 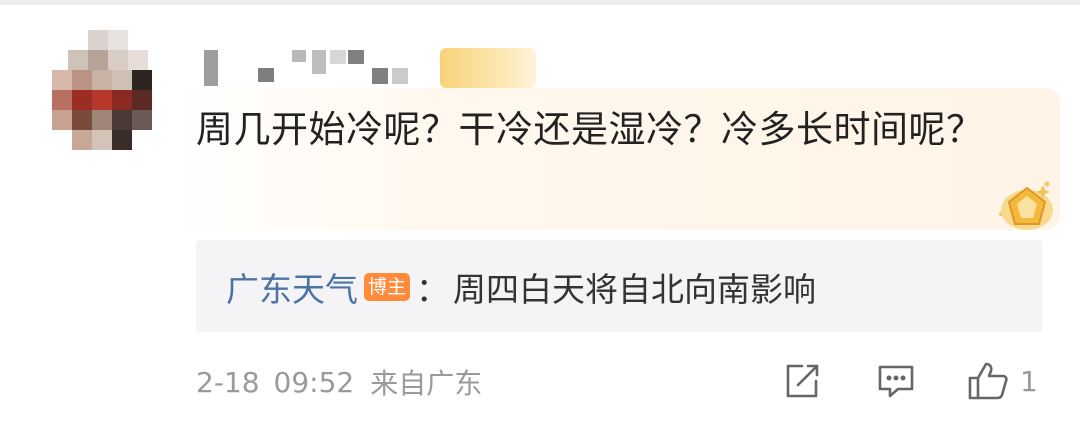 What do you see at coordinates (314, 382) in the screenshot?
I see `comment-time: 09:52` at bounding box center [314, 382].